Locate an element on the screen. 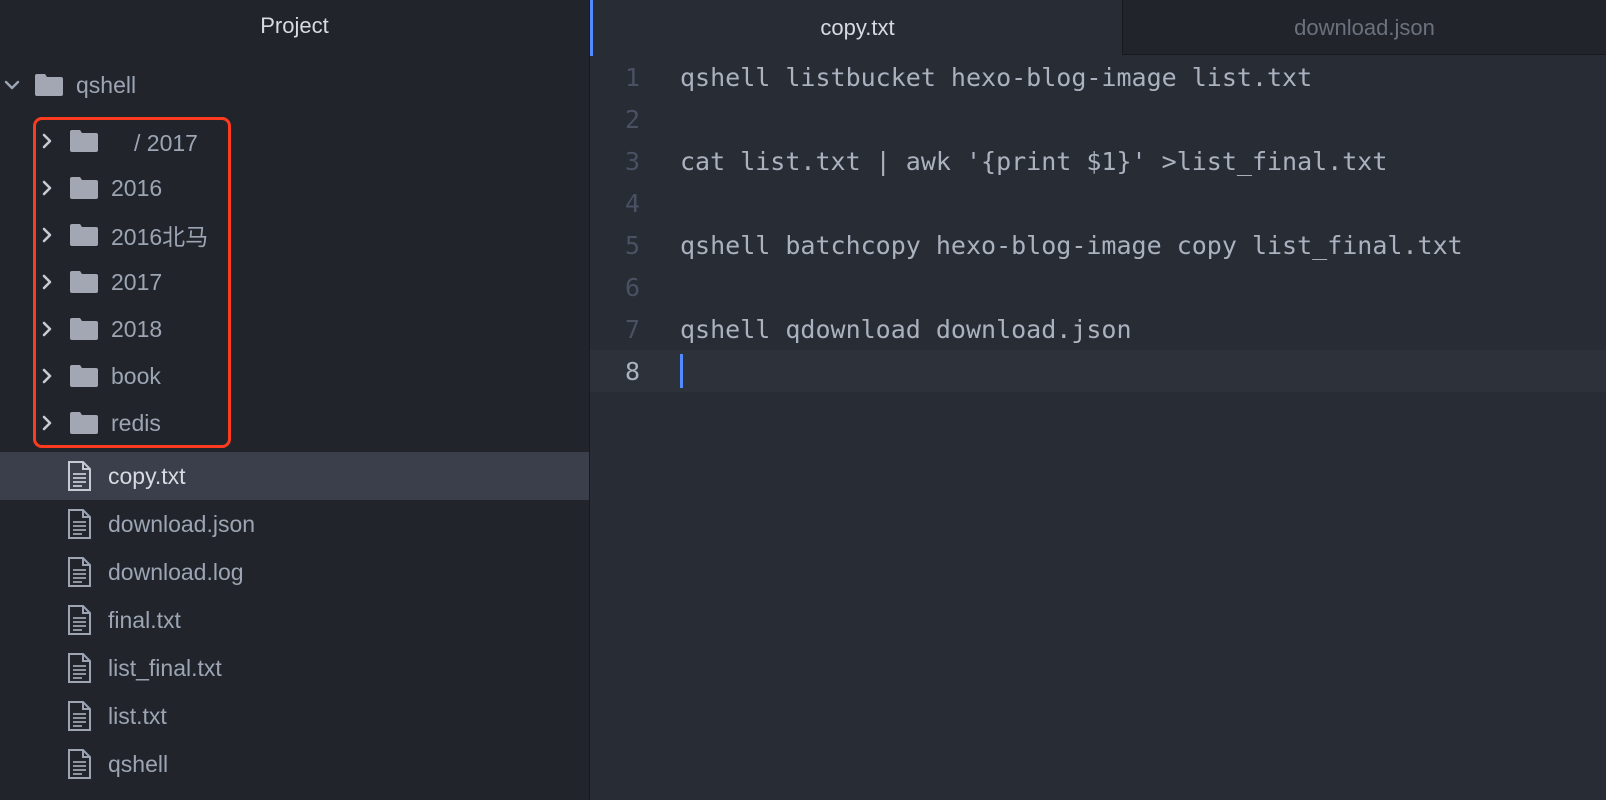 The image size is (1606, 800). line-number: 4 is located at coordinates (632, 203).